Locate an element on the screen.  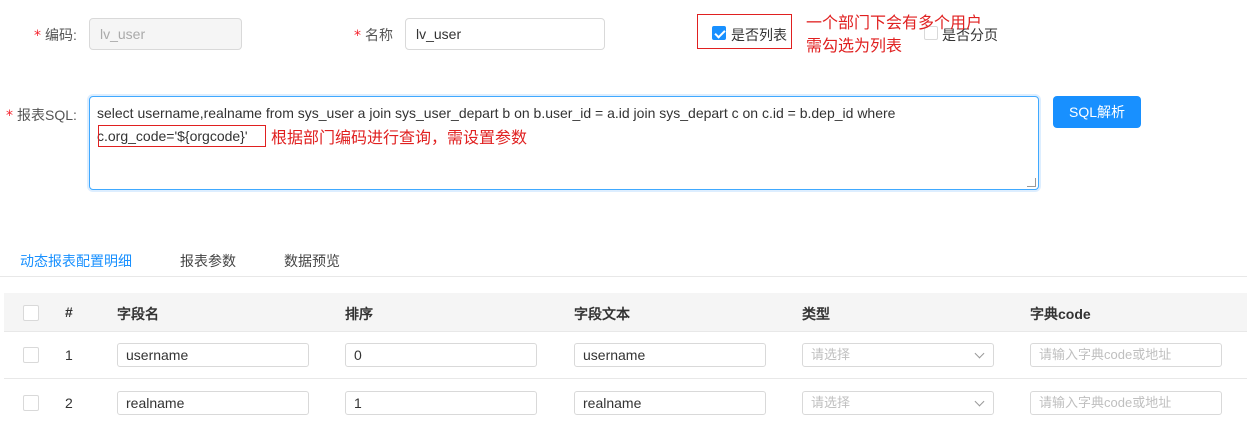
order-input: 0 is located at coordinates (441, 355).